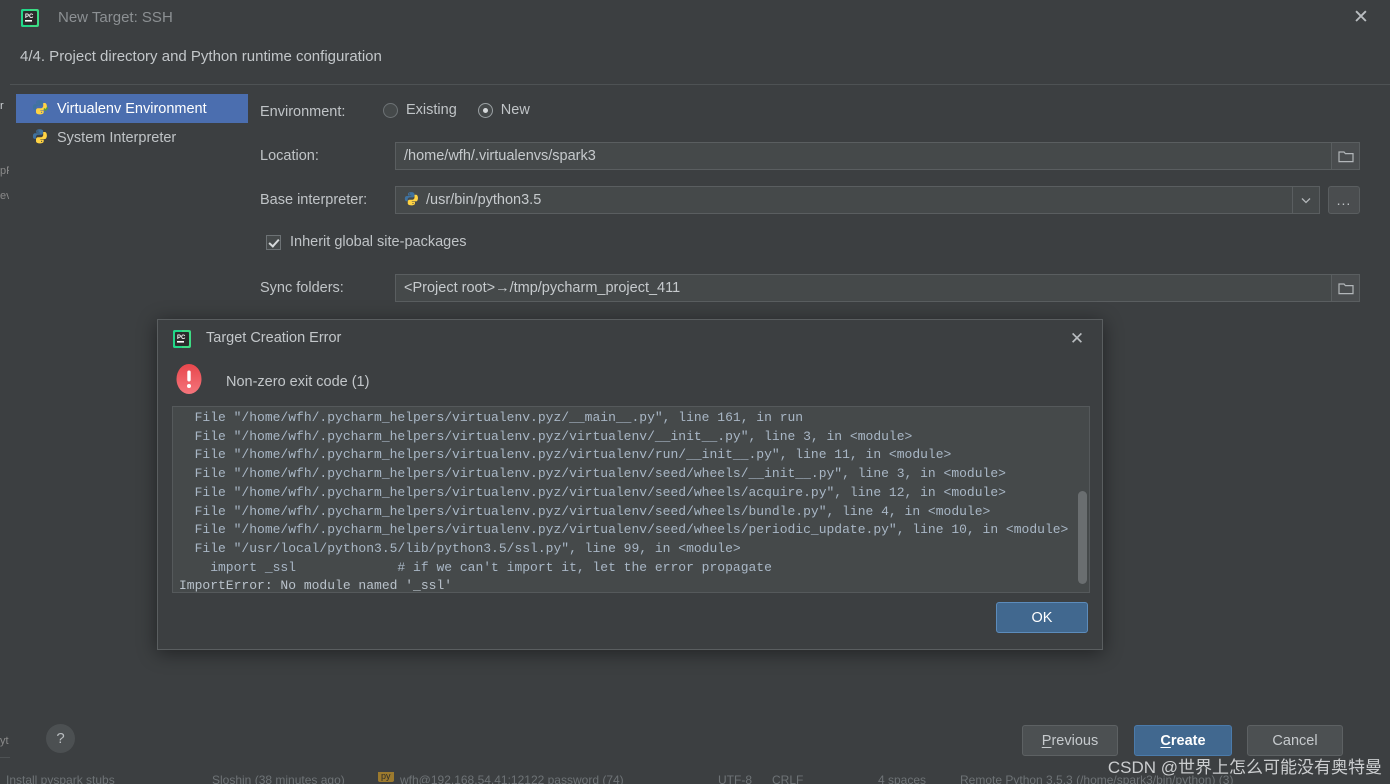 Image resolution: width=1390 pixels, height=784 pixels. Describe the element at coordinates (316, 585) in the screenshot. I see `trace-error-line: ImportError: No module named '_ssl'` at that location.